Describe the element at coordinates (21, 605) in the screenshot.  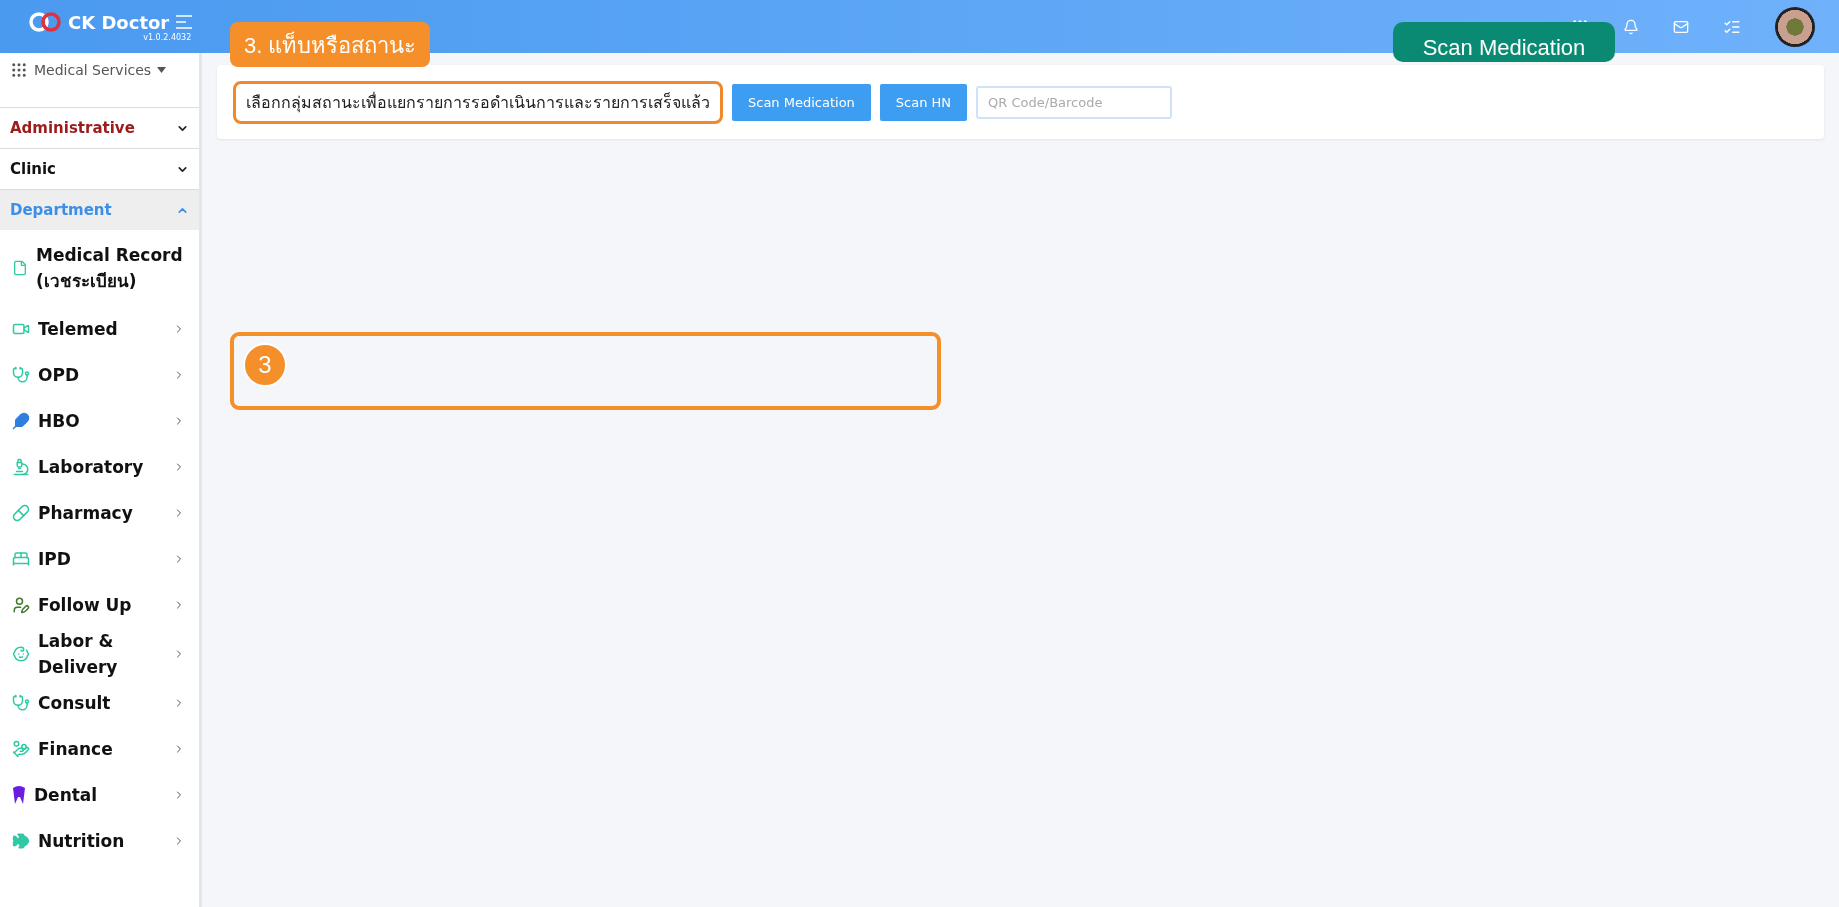
I see `user-pen-icon` at that location.